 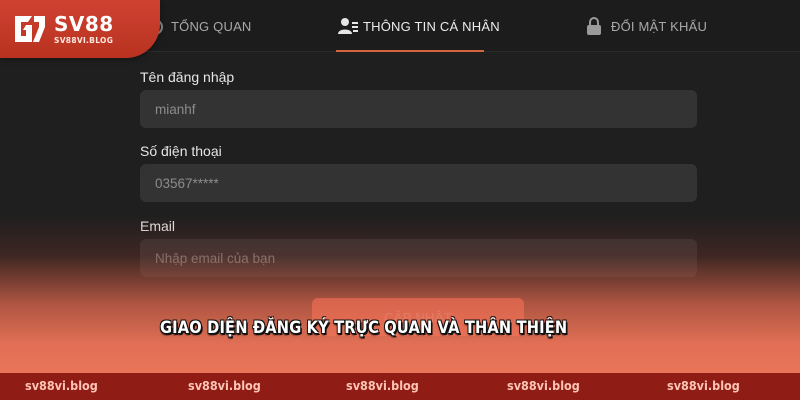 I want to click on username-label: Tên đăng nhập, so click(x=187, y=77).